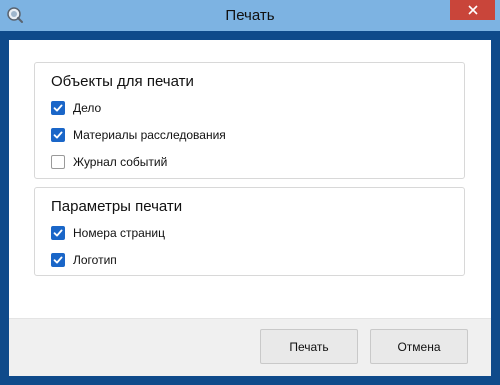 This screenshot has height=385, width=500. What do you see at coordinates (95, 260) in the screenshot?
I see `checkbox-label: Логотип` at bounding box center [95, 260].